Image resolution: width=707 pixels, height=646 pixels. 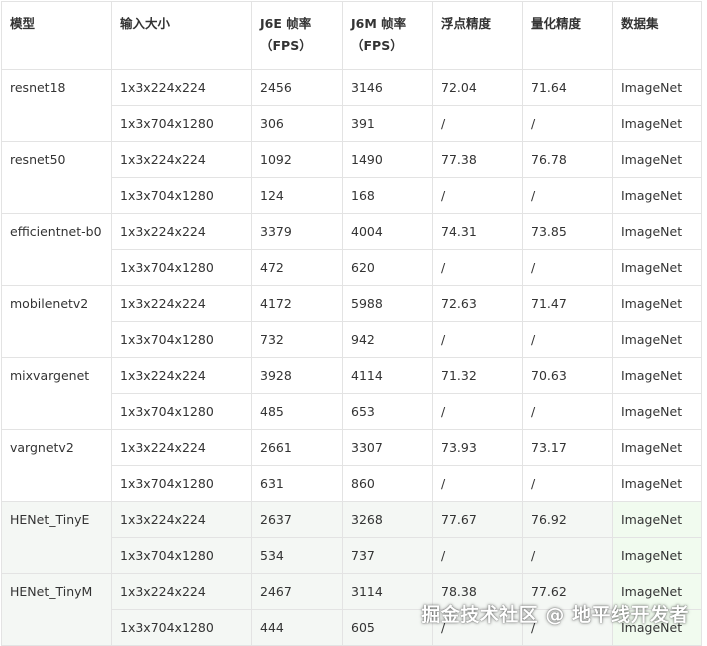 I want to click on cell-j6m-fps: 3307, so click(x=387, y=447).